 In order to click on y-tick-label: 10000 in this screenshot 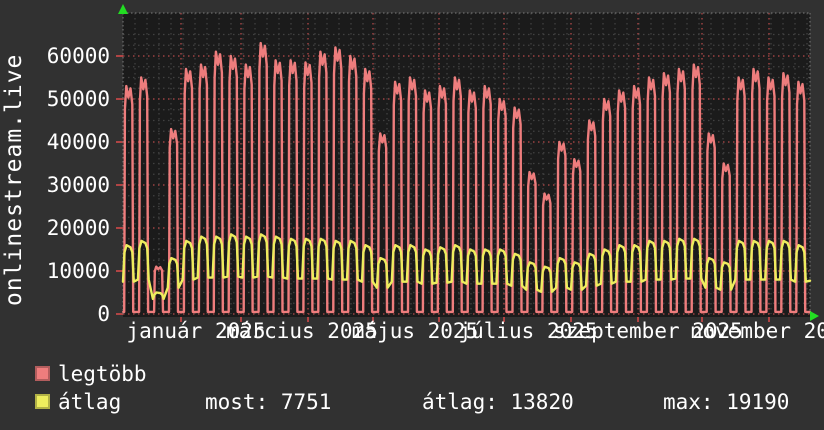, I will do `click(78, 271)`.